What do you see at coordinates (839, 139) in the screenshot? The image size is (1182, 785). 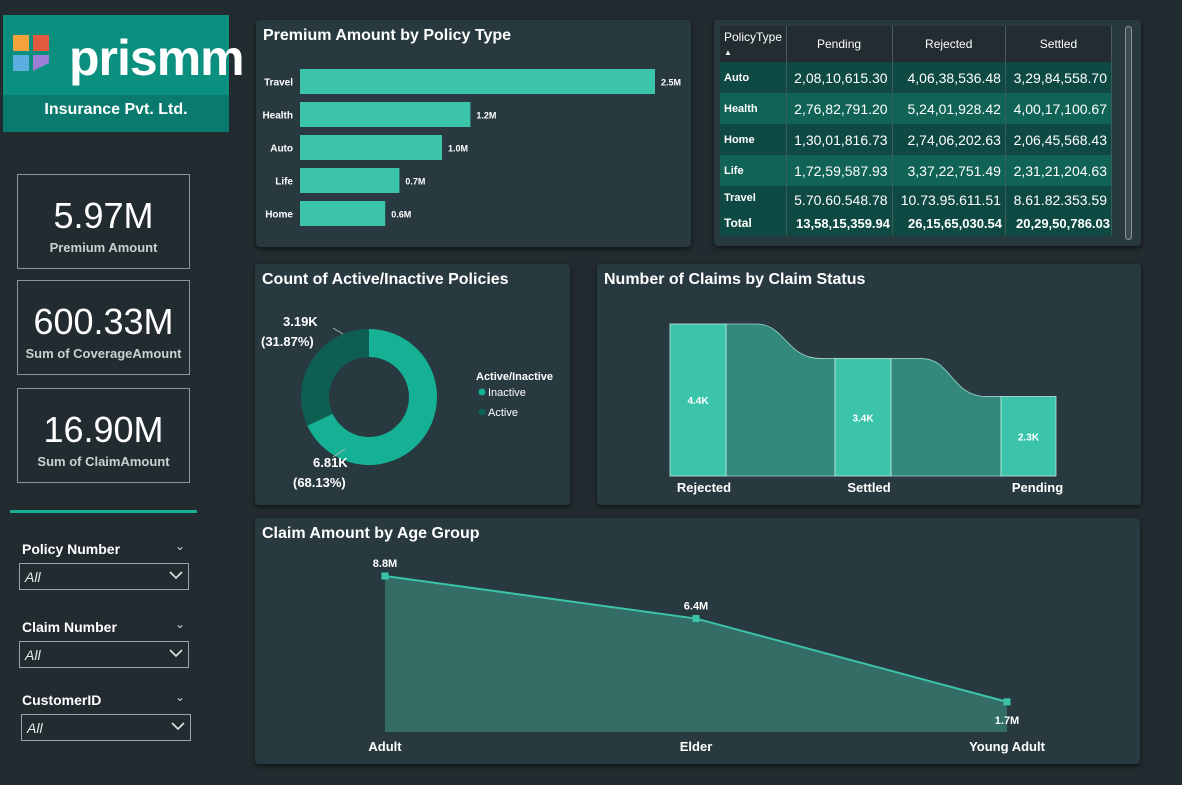 I see `table-cell: 1,30,01,816.73` at bounding box center [839, 139].